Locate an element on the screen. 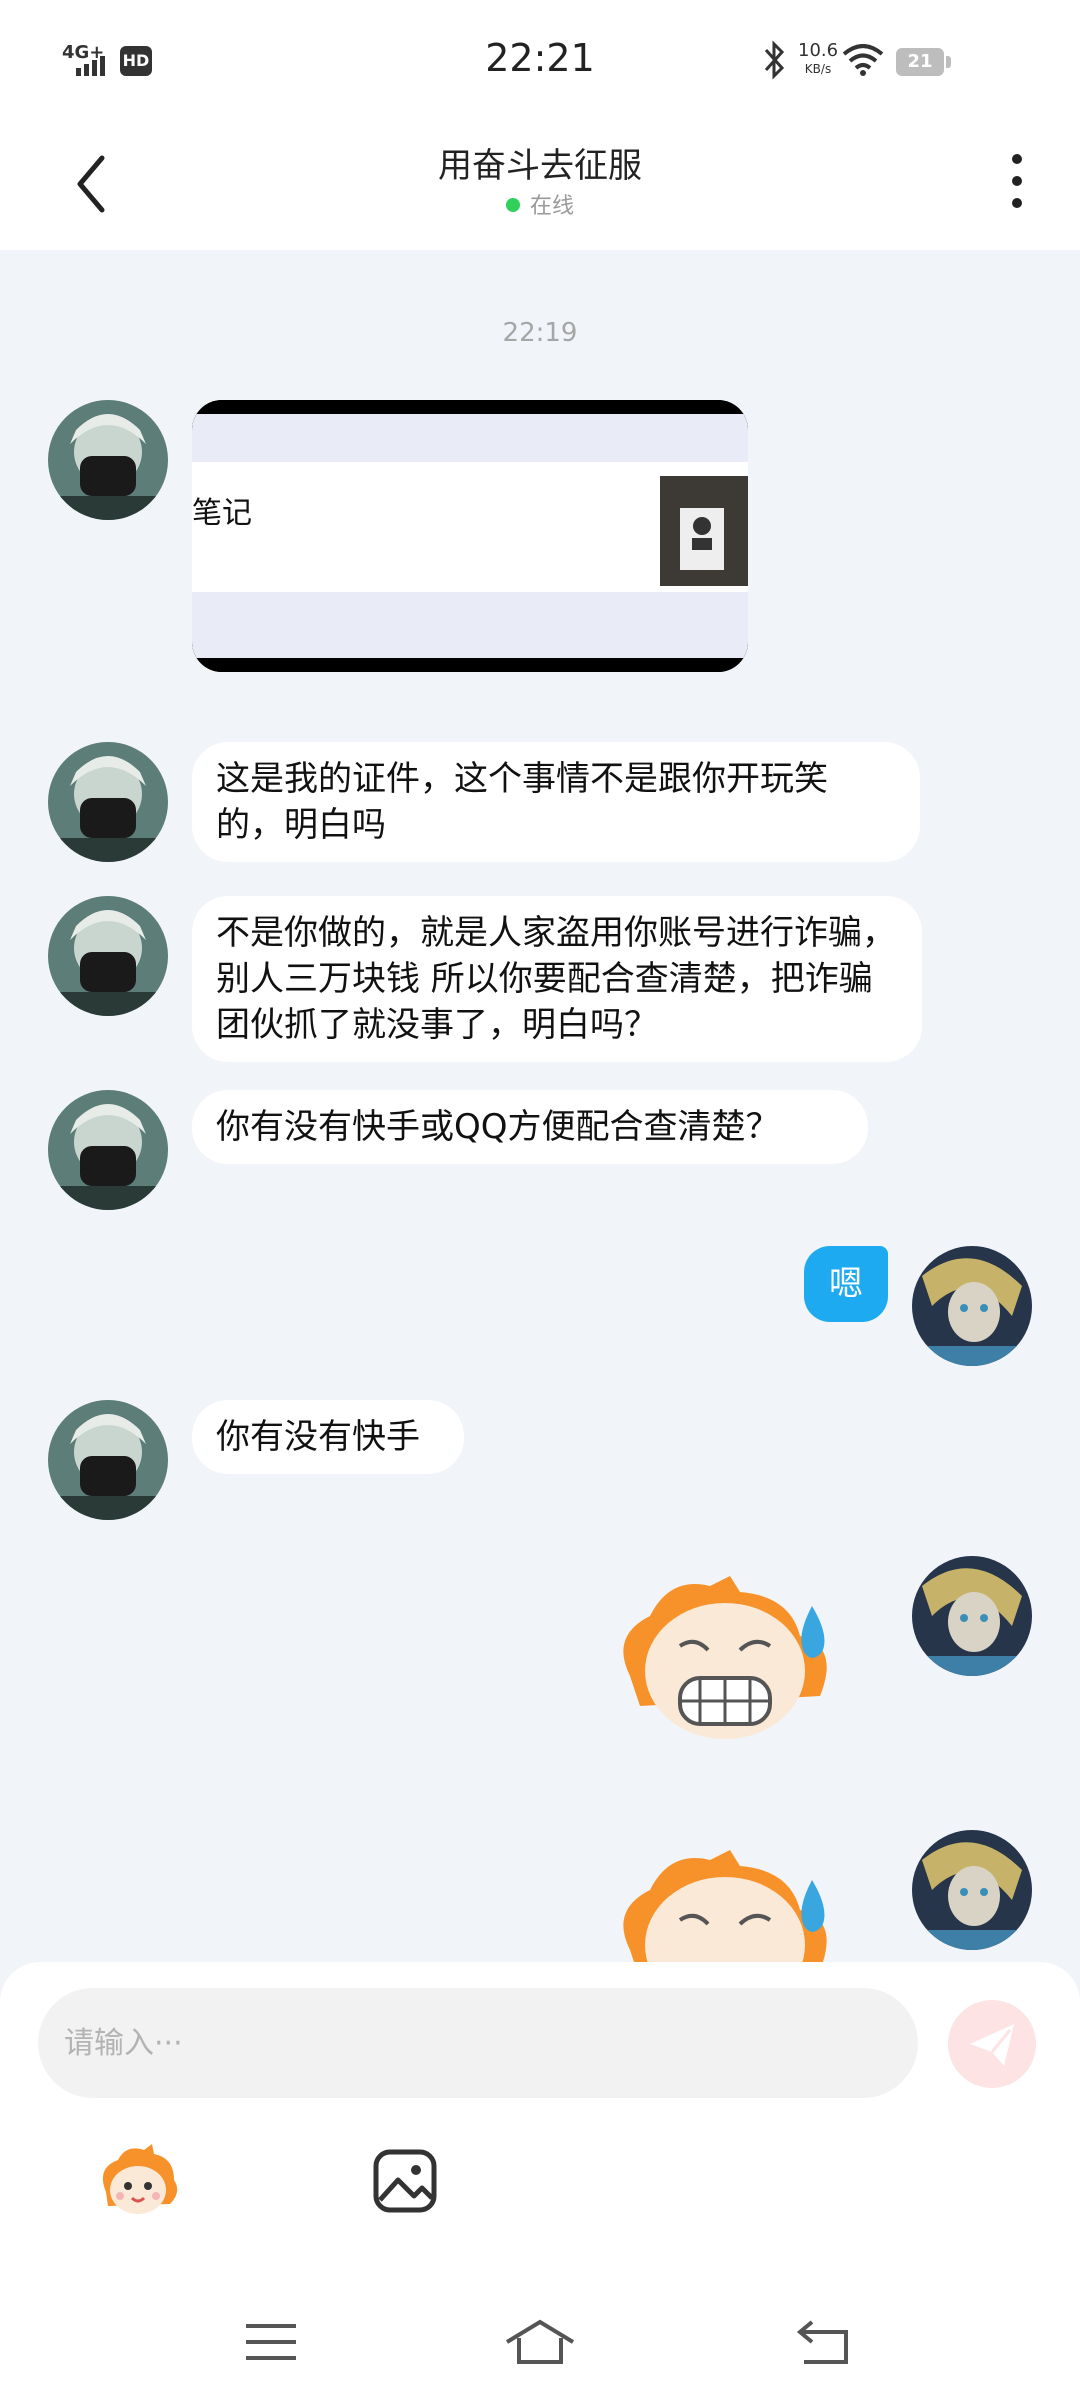  online-dot is located at coordinates (512, 205).